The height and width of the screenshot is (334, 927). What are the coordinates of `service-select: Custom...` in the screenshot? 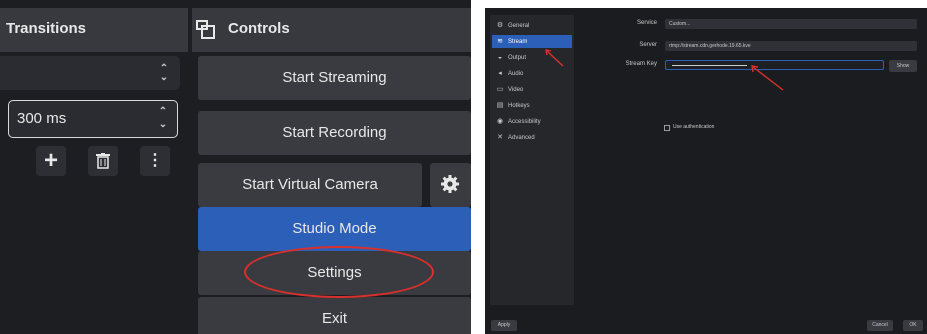 It's located at (791, 24).